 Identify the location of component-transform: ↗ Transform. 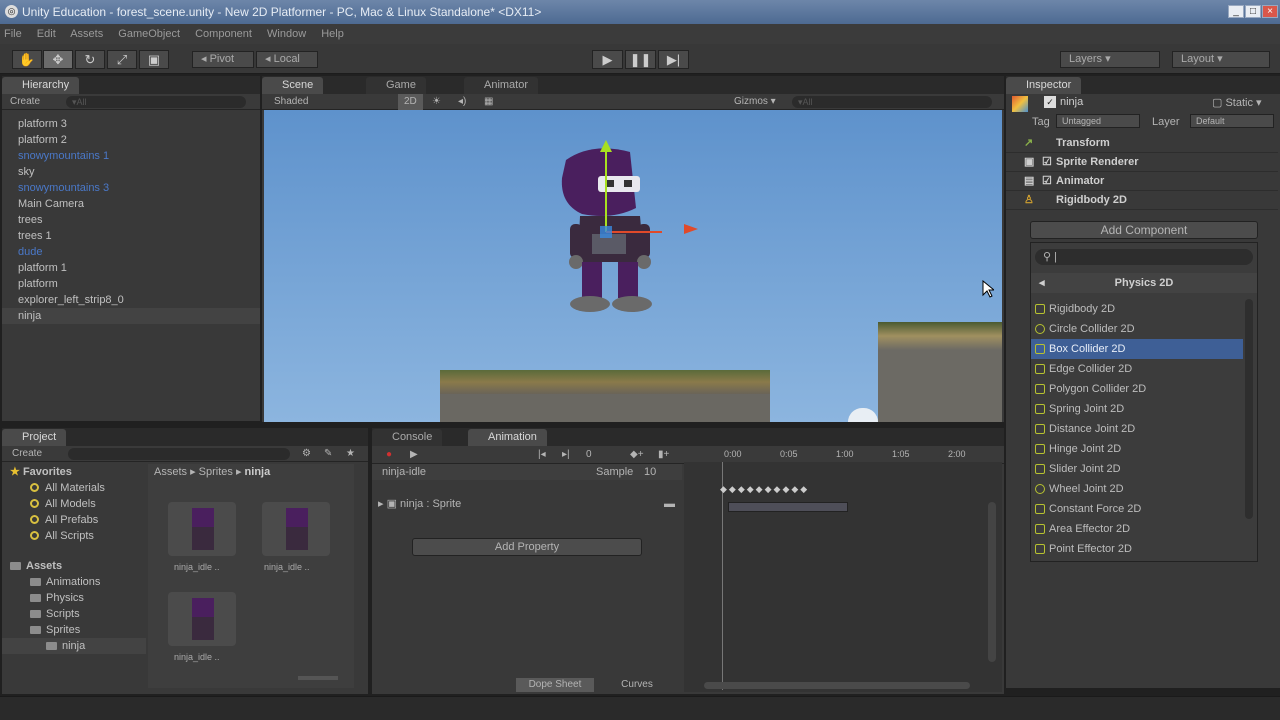
(1142, 143).